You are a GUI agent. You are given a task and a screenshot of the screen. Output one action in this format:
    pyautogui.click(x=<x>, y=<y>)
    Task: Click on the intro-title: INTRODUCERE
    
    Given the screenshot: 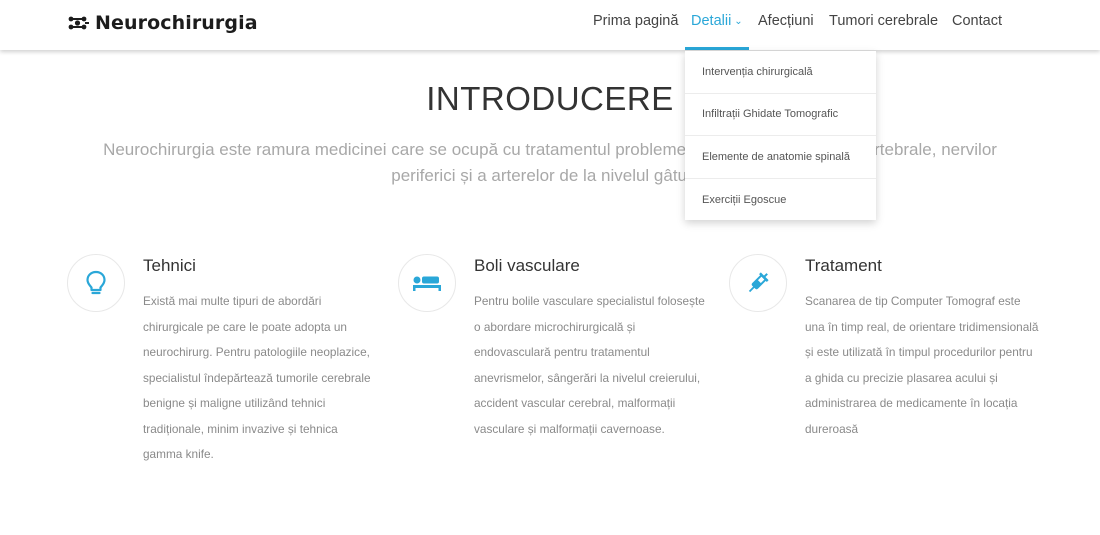 What is the action you would take?
    pyautogui.click(x=550, y=98)
    